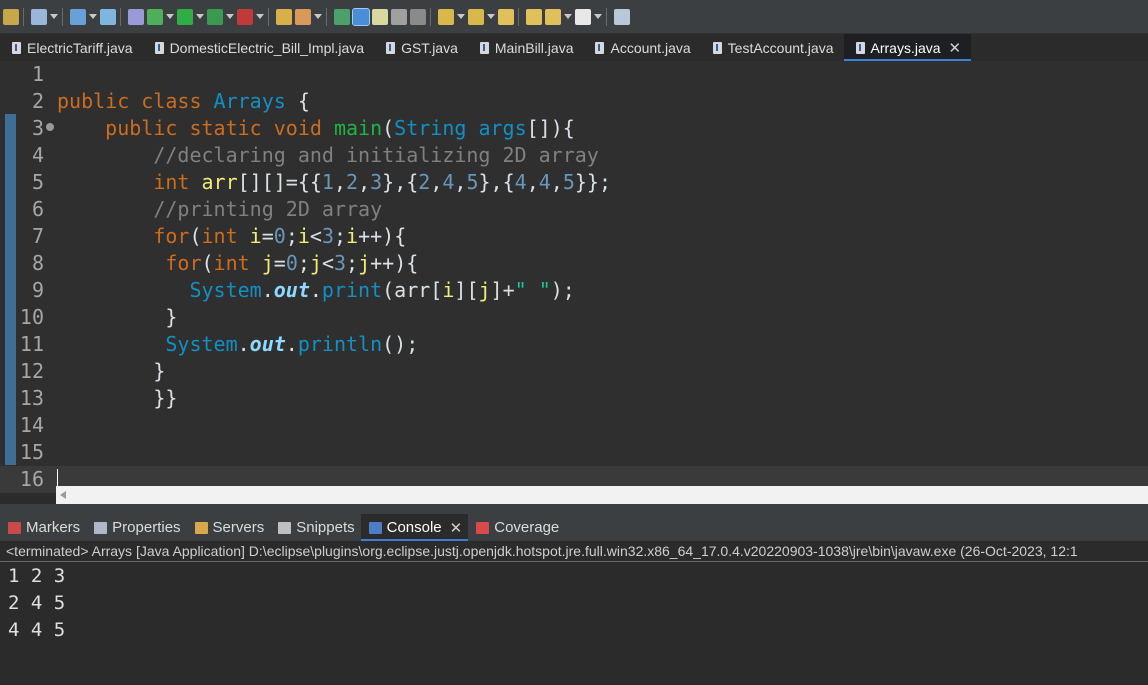 The width and height of the screenshot is (1148, 685). Describe the element at coordinates (574, 155) in the screenshot. I see `code-line: 4 //declaring and initializing 2D array` at that location.